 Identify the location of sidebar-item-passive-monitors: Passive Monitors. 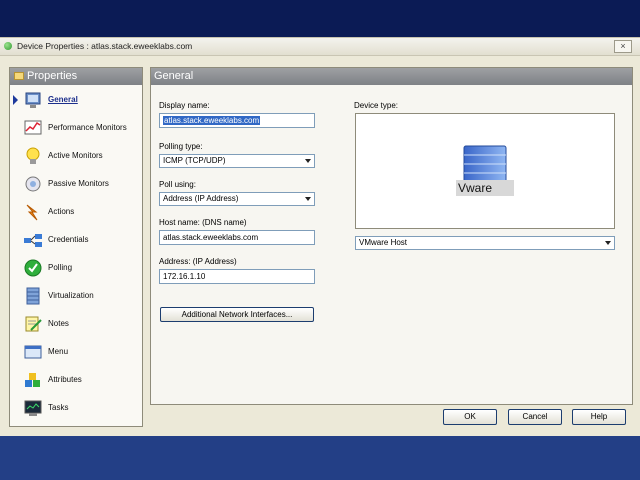
(76, 184).